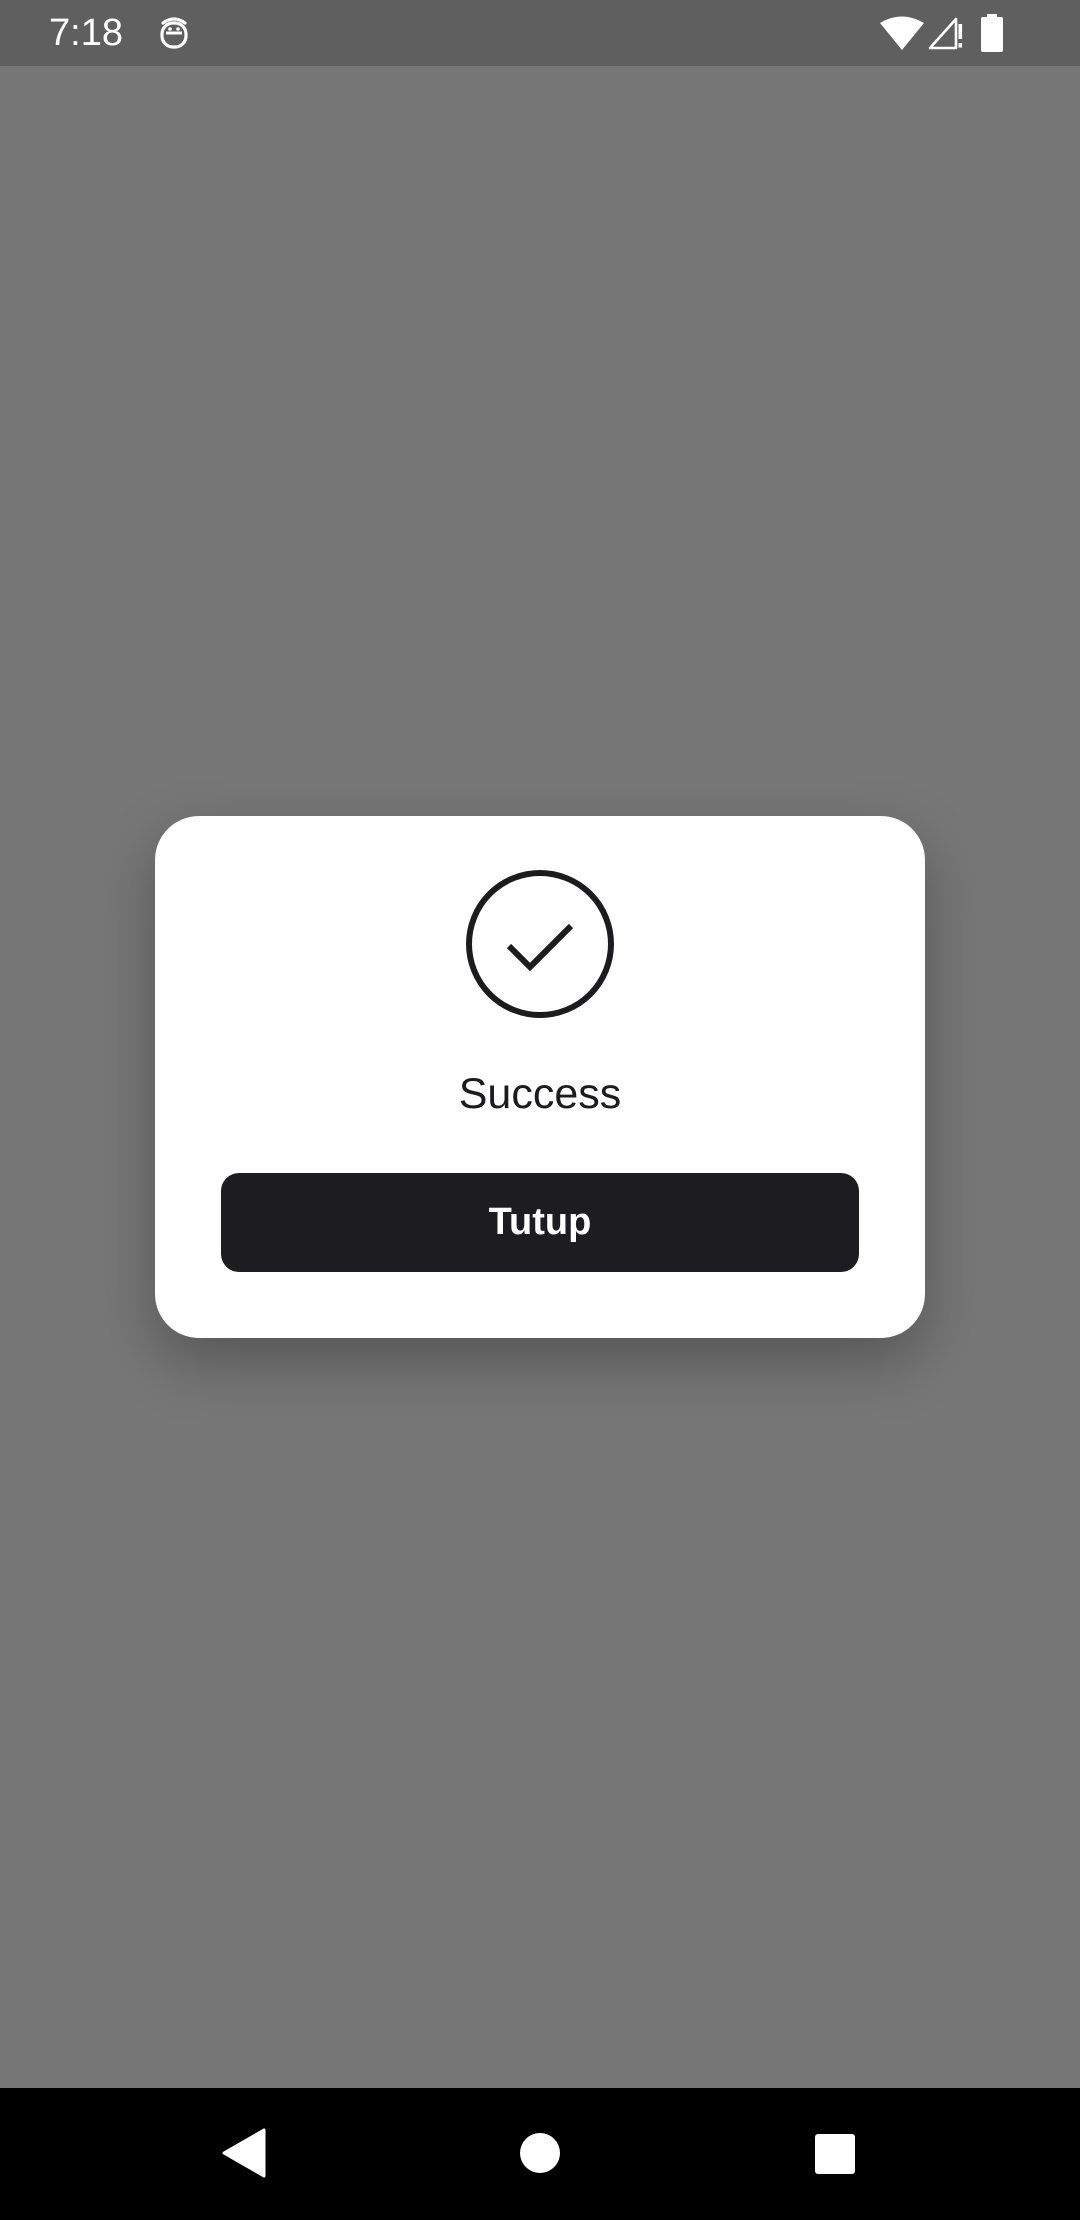  What do you see at coordinates (244, 2153) in the screenshot?
I see `back-icon` at bounding box center [244, 2153].